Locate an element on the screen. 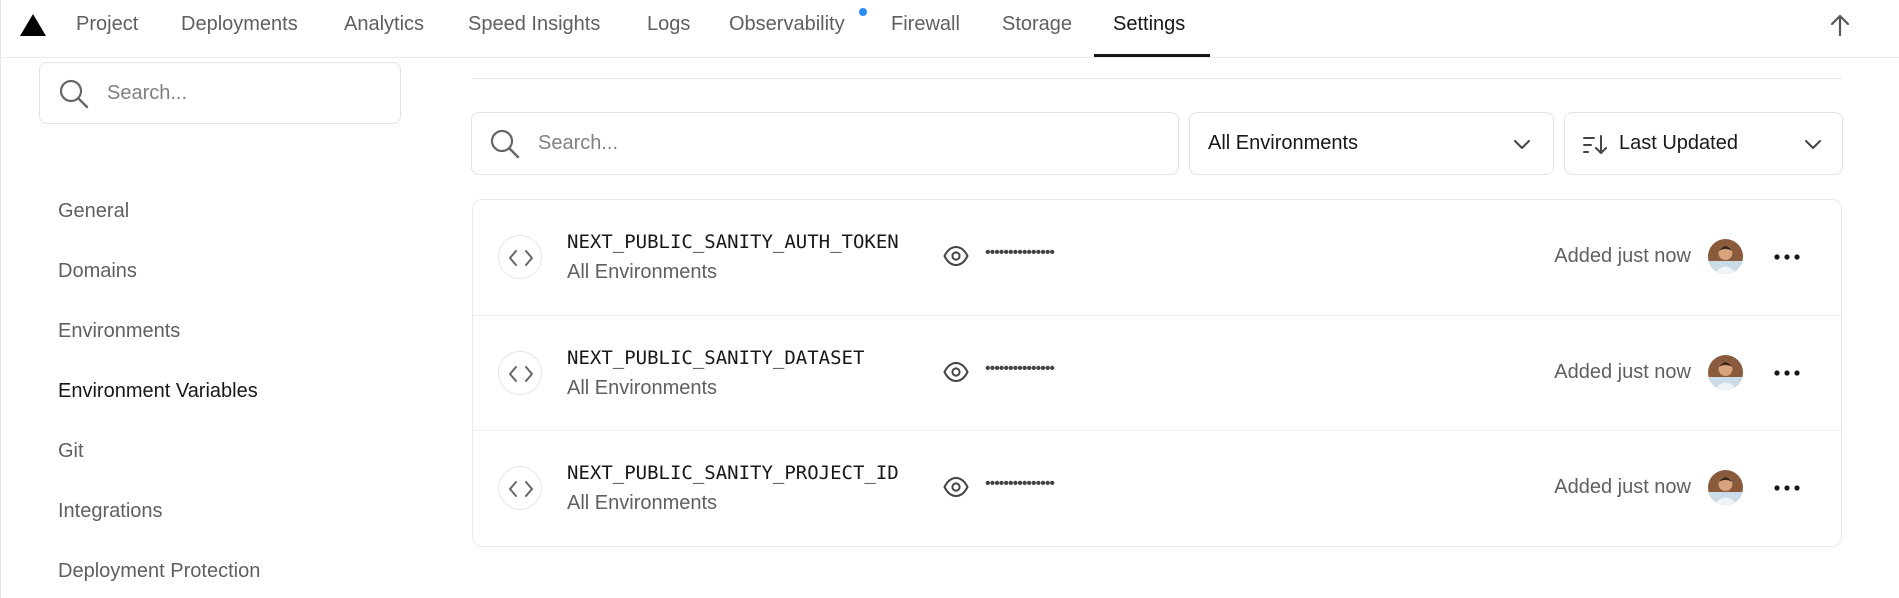 Image resolution: width=1899 pixels, height=598 pixels. env-var-name: NEXT_PUBLIC_SANITY_AUTH_TOKEN is located at coordinates (733, 242).